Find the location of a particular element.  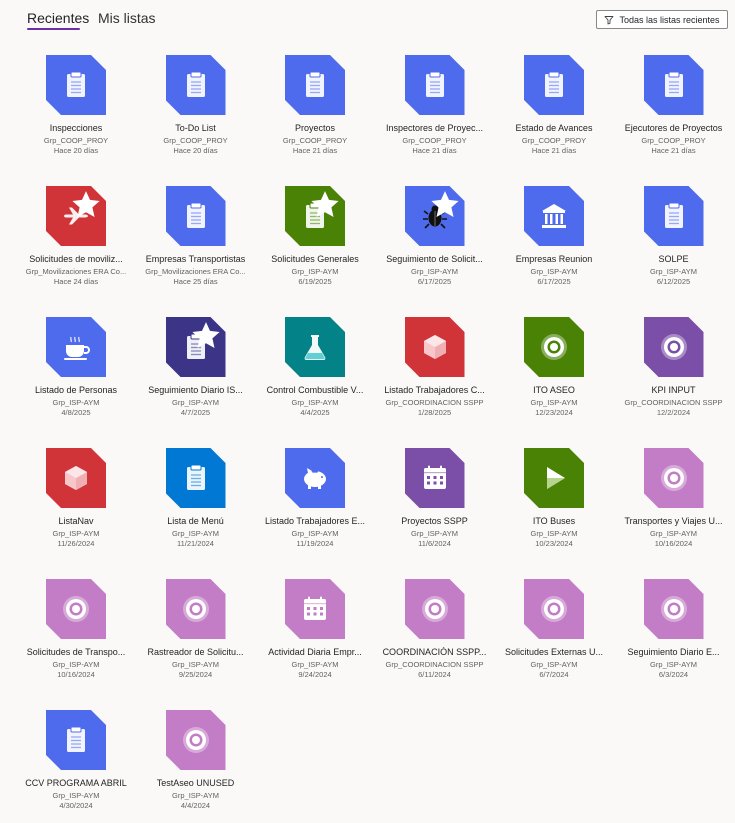

list-date: Hace 20 días is located at coordinates (195, 150).